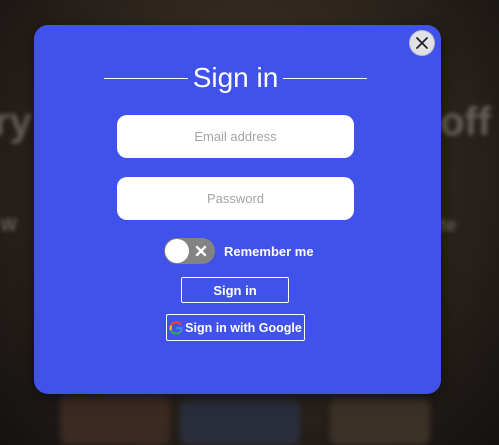 The height and width of the screenshot is (445, 499). I want to click on modal-title: Sign in, so click(235, 77).